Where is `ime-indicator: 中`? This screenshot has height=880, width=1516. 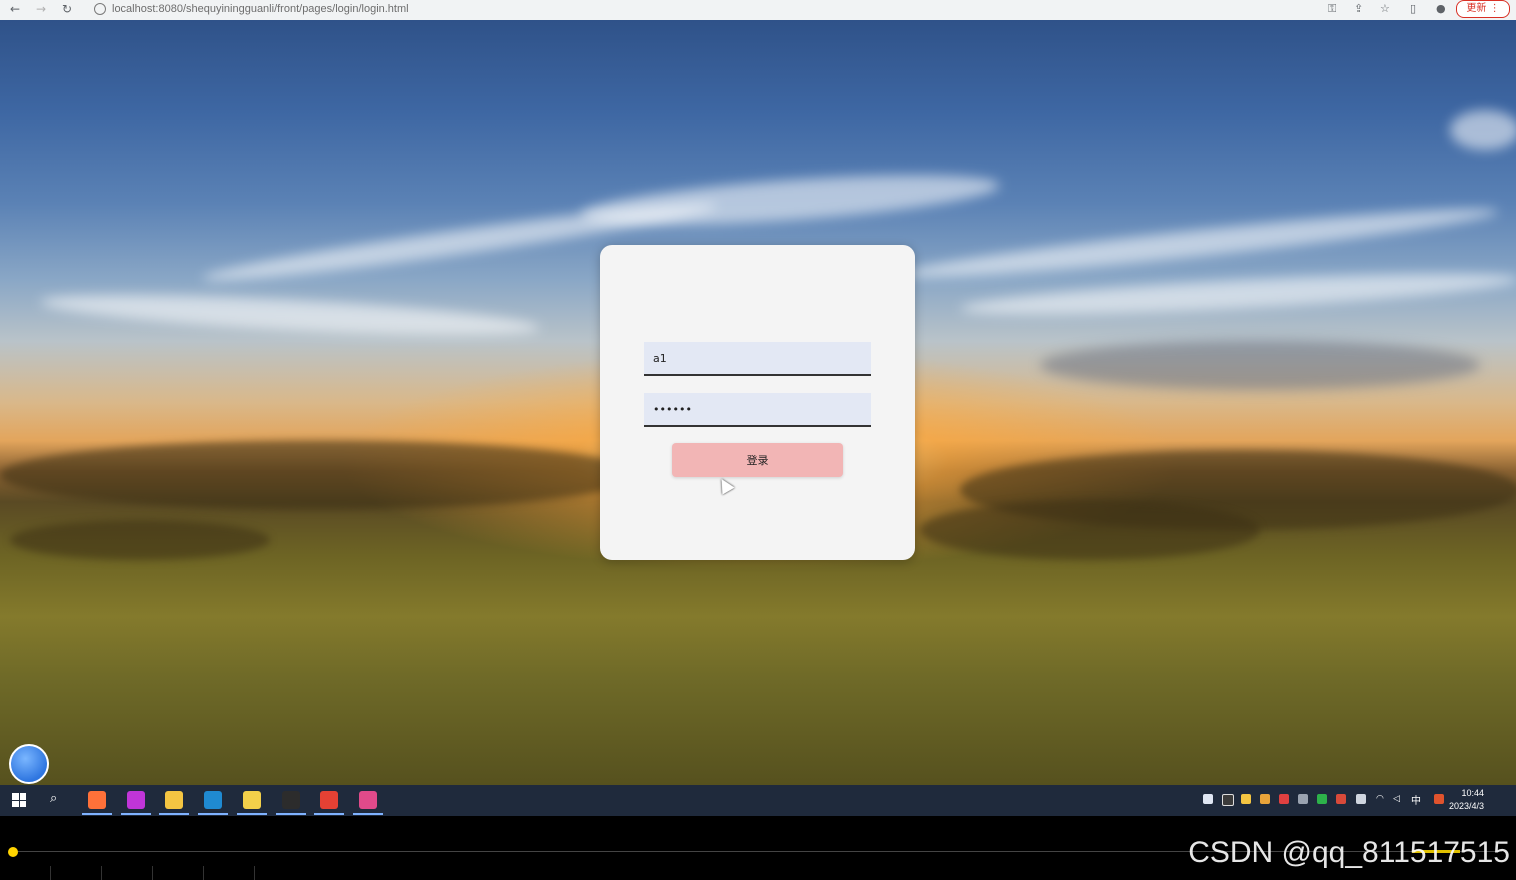 ime-indicator: 中 is located at coordinates (1416, 799).